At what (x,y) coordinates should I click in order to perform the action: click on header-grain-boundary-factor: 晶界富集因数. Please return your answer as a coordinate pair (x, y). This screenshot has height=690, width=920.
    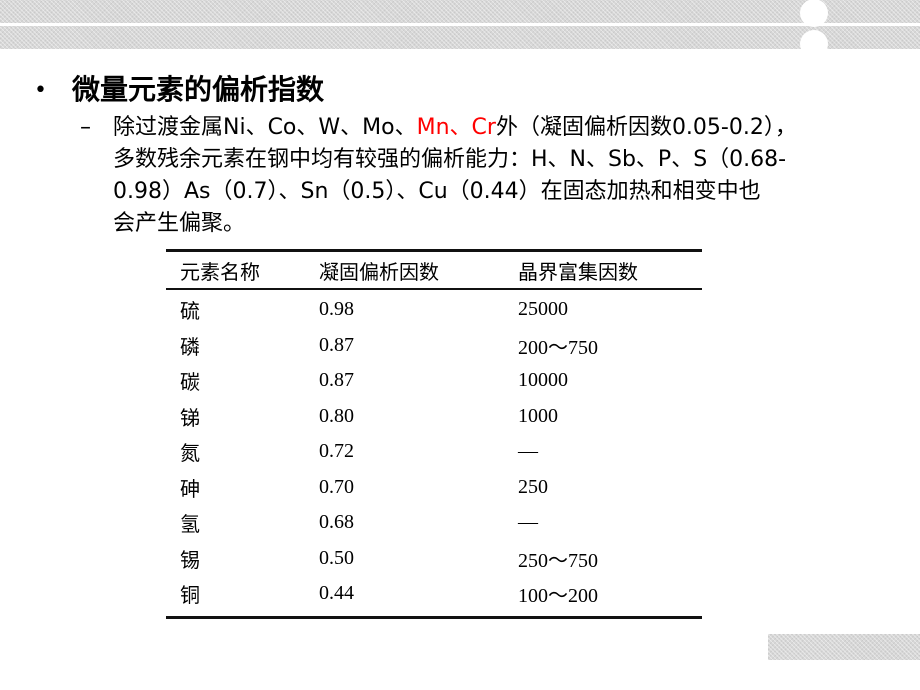
    Looking at the image, I should click on (578, 272).